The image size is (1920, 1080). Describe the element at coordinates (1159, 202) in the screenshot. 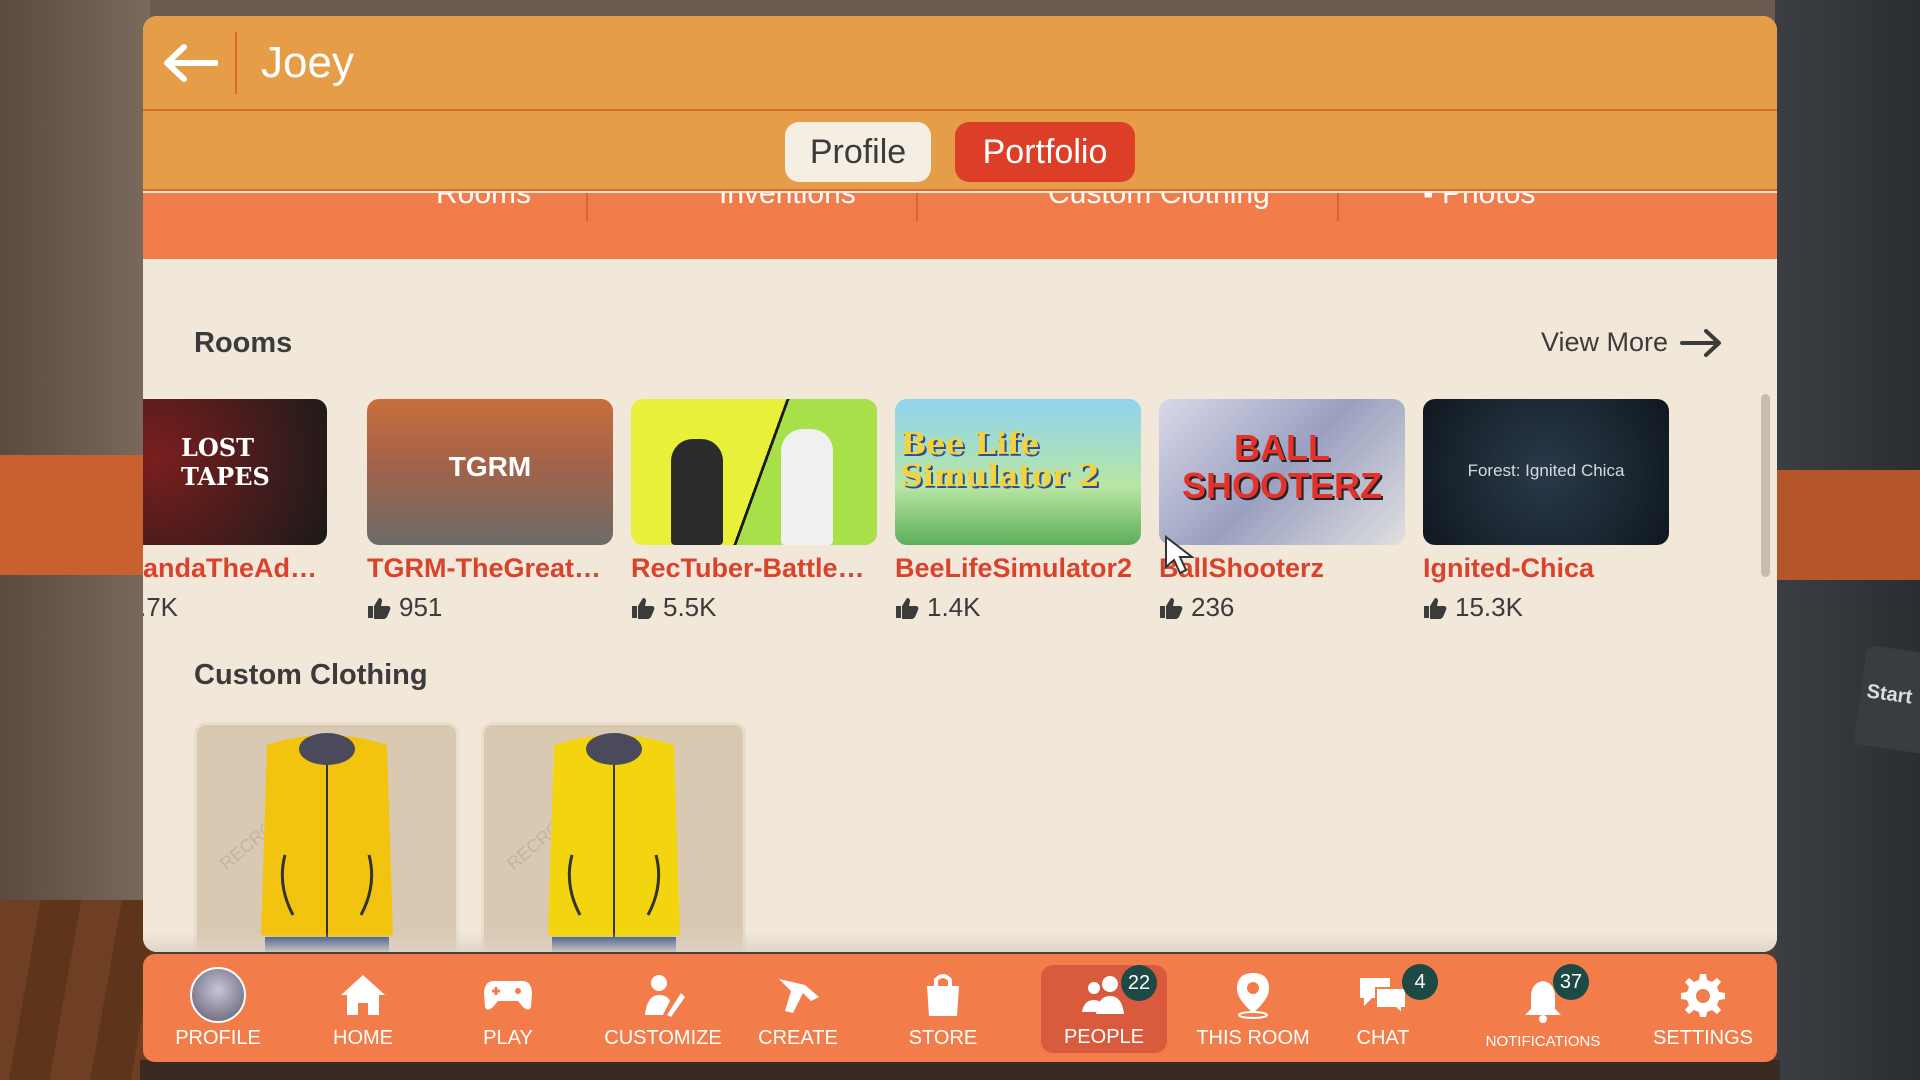

I see `subtab-custom-clothing: Custom Clothing` at that location.